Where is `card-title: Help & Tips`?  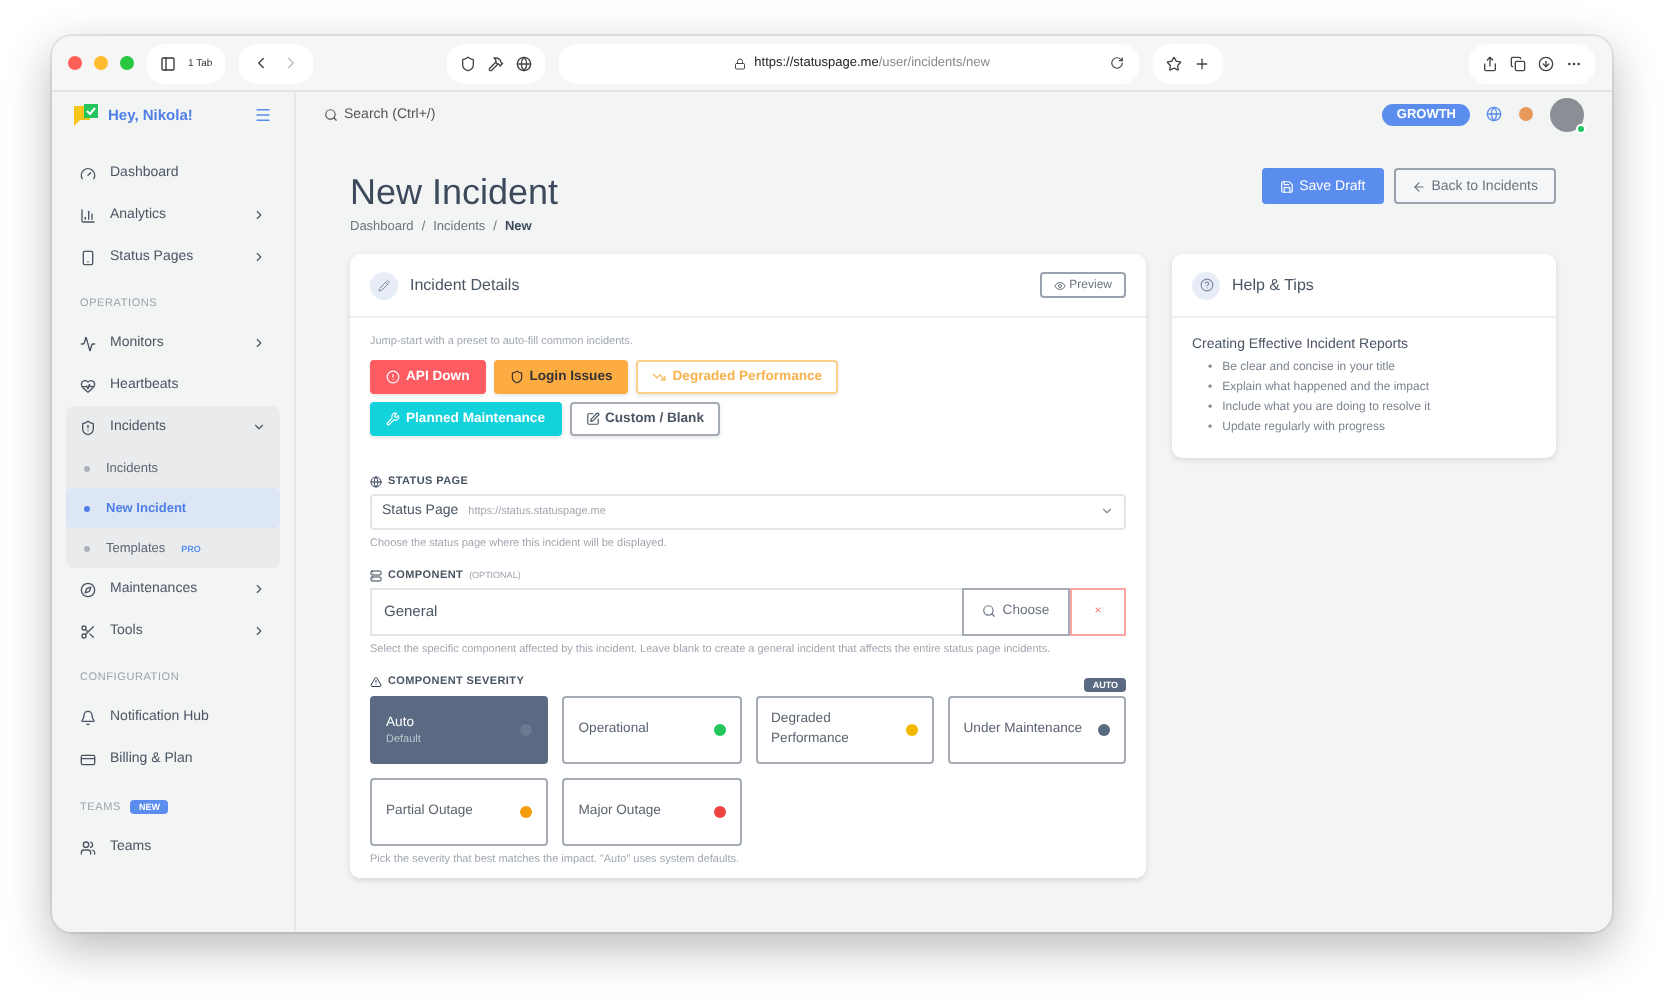
card-title: Help & Tips is located at coordinates (1274, 285).